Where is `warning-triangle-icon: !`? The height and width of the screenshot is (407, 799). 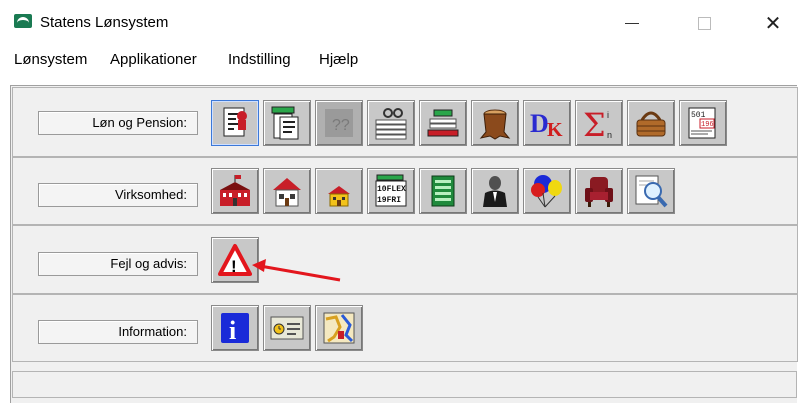 warning-triangle-icon: ! is located at coordinates (235, 260).